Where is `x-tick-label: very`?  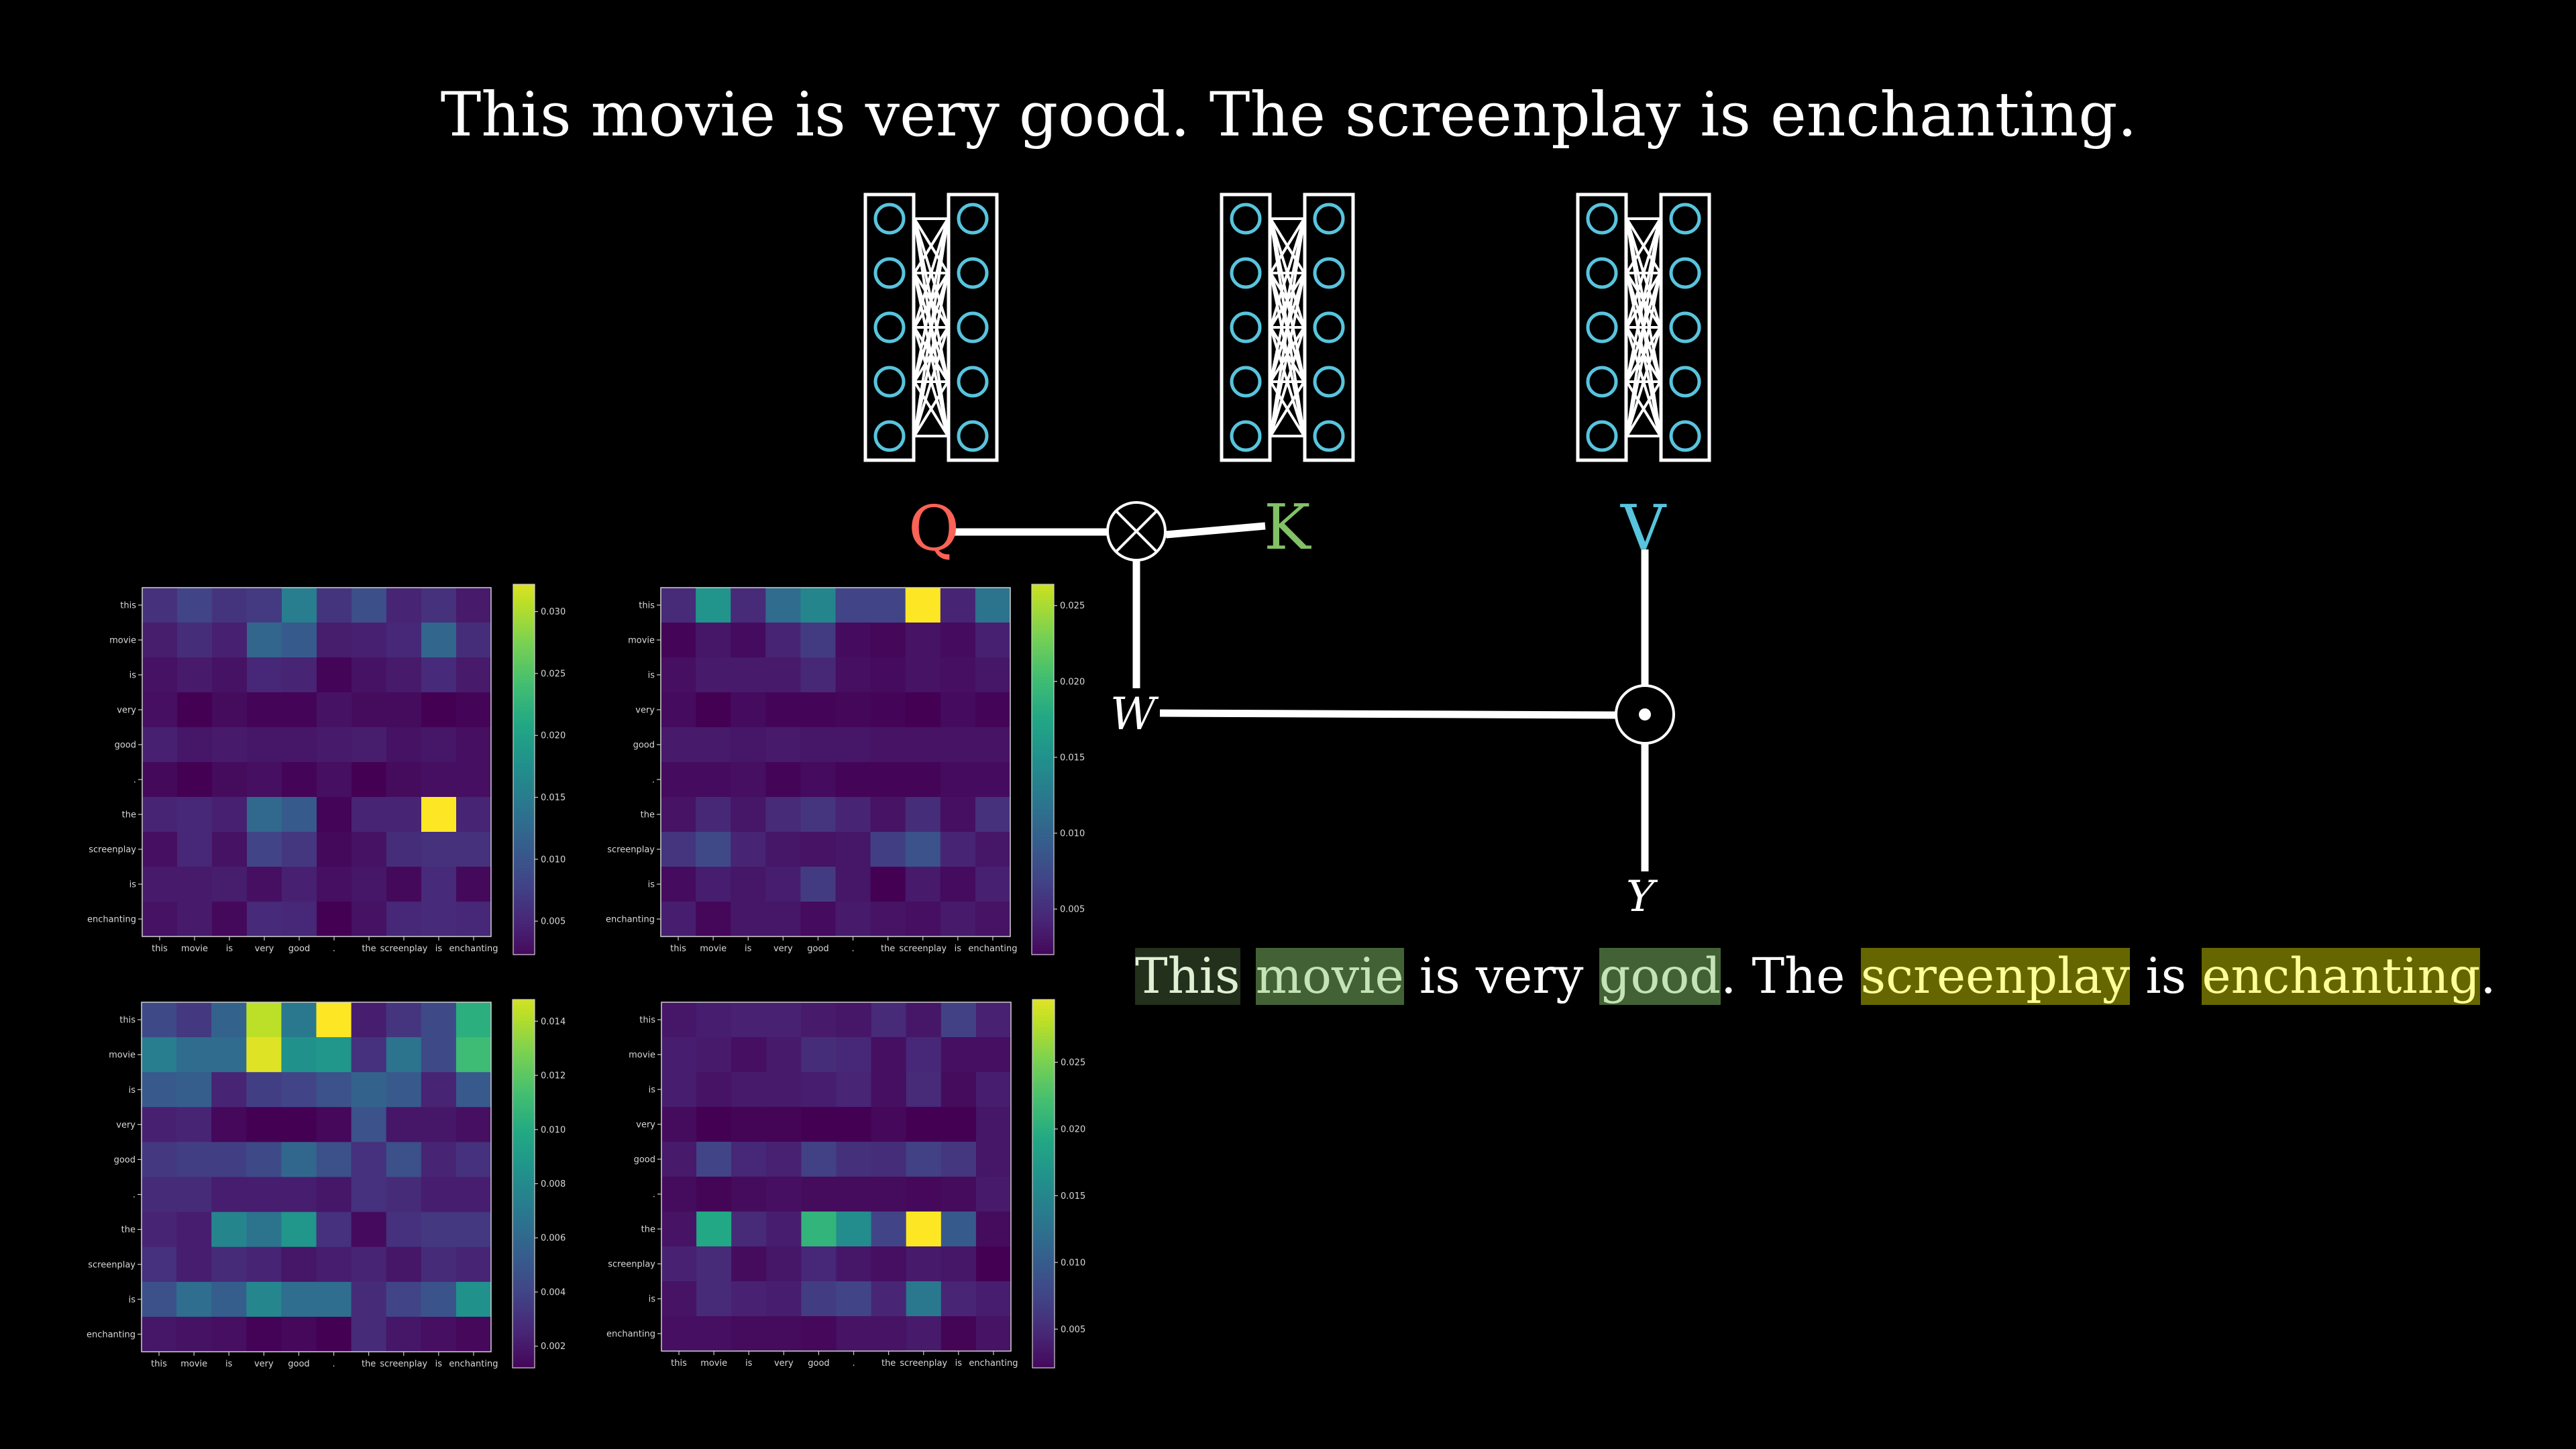 x-tick-label: very is located at coordinates (264, 949).